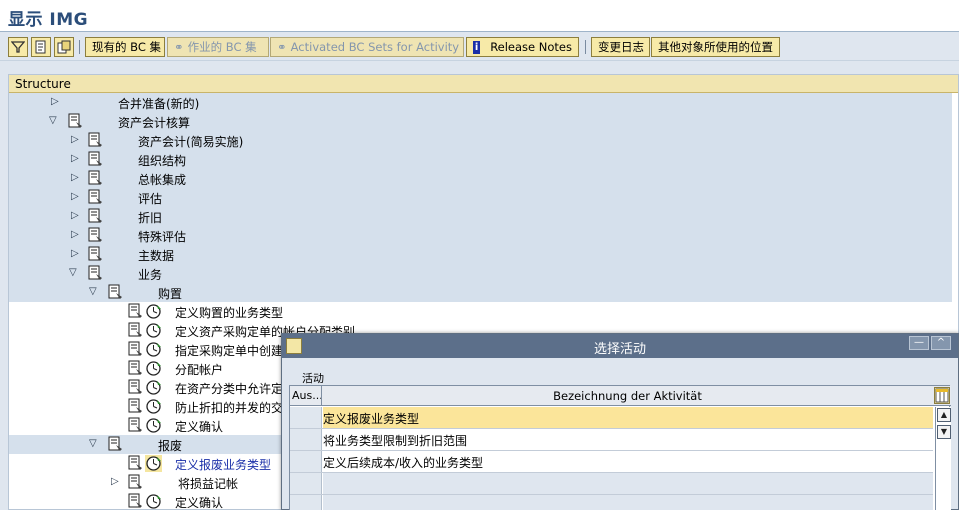 This screenshot has width=959, height=510. What do you see at coordinates (628, 417) in the screenshot?
I see `table-cell: 定义报废业务类型` at bounding box center [628, 417].